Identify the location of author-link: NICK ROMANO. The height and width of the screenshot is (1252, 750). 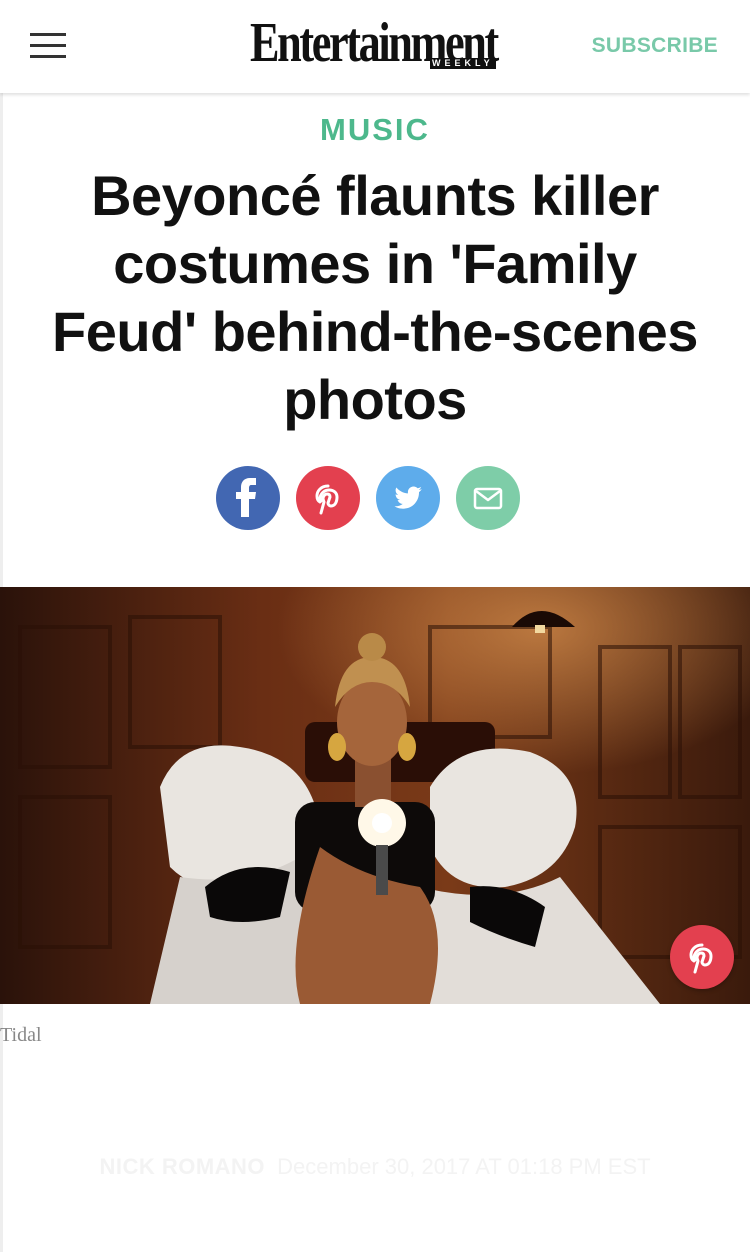
(182, 1166).